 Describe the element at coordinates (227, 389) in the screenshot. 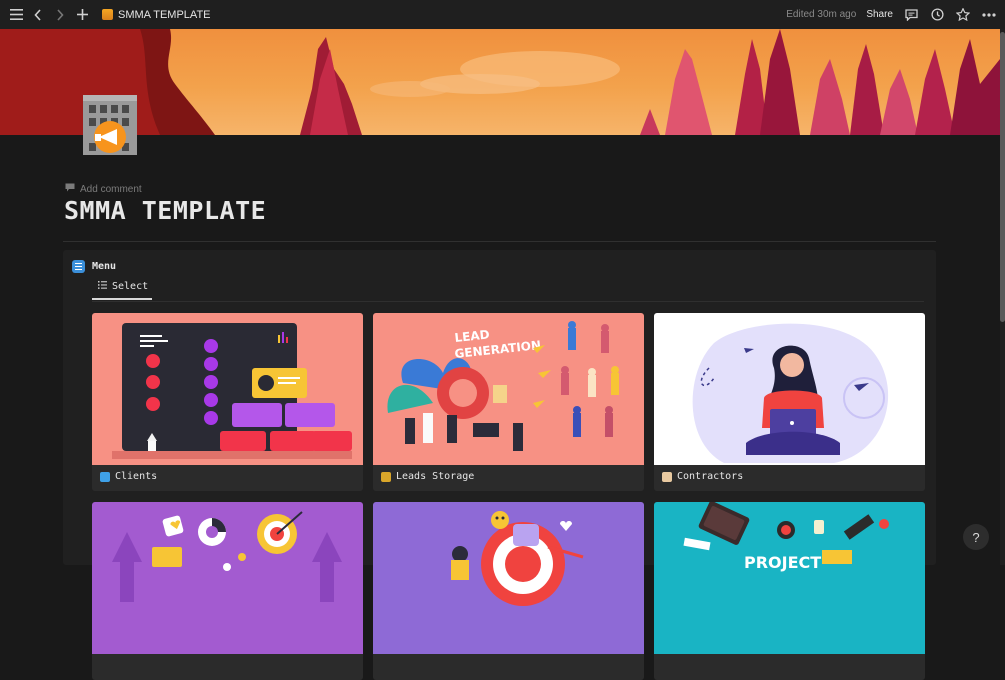

I see `clients-illustration` at that location.